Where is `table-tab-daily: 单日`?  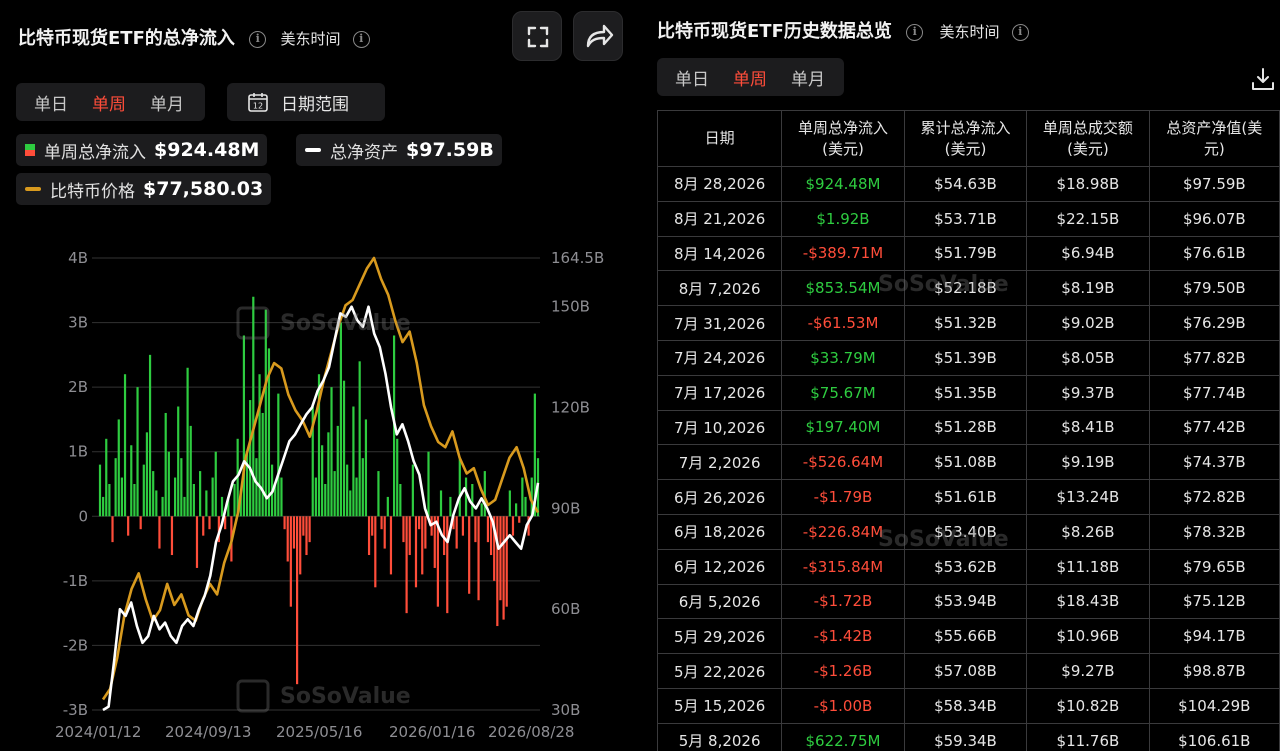
table-tab-daily: 单日 is located at coordinates (692, 77).